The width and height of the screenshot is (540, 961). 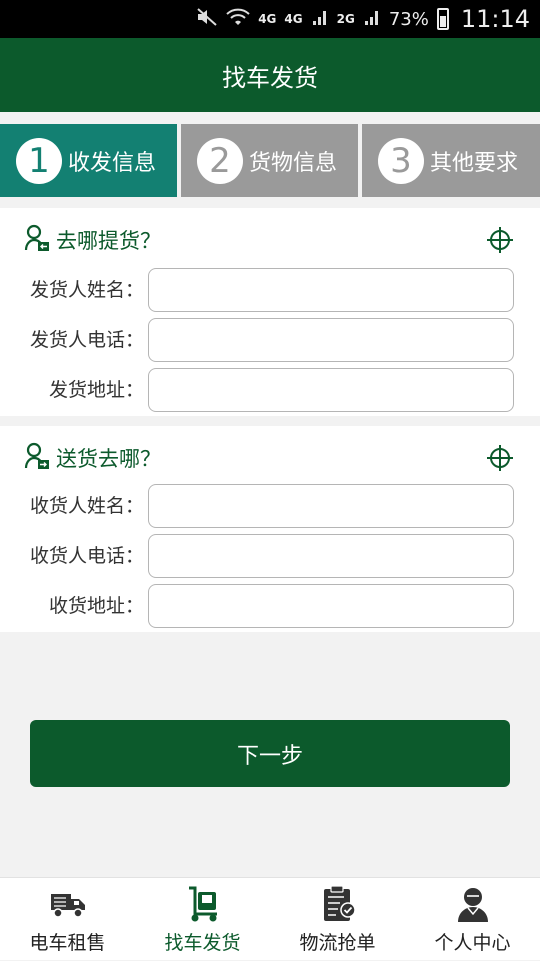 What do you see at coordinates (238, 19) in the screenshot?
I see `wifi-icon` at bounding box center [238, 19].